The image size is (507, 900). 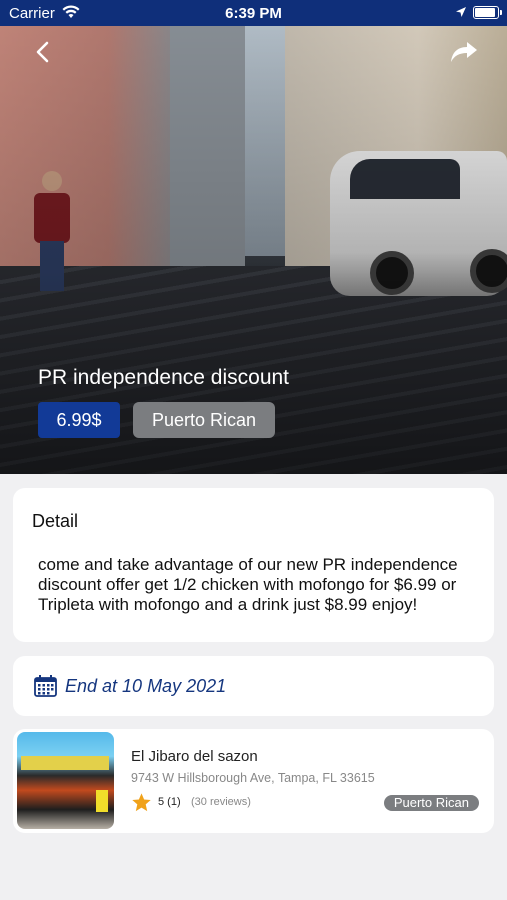 What do you see at coordinates (464, 52) in the screenshot?
I see `share-icon` at bounding box center [464, 52].